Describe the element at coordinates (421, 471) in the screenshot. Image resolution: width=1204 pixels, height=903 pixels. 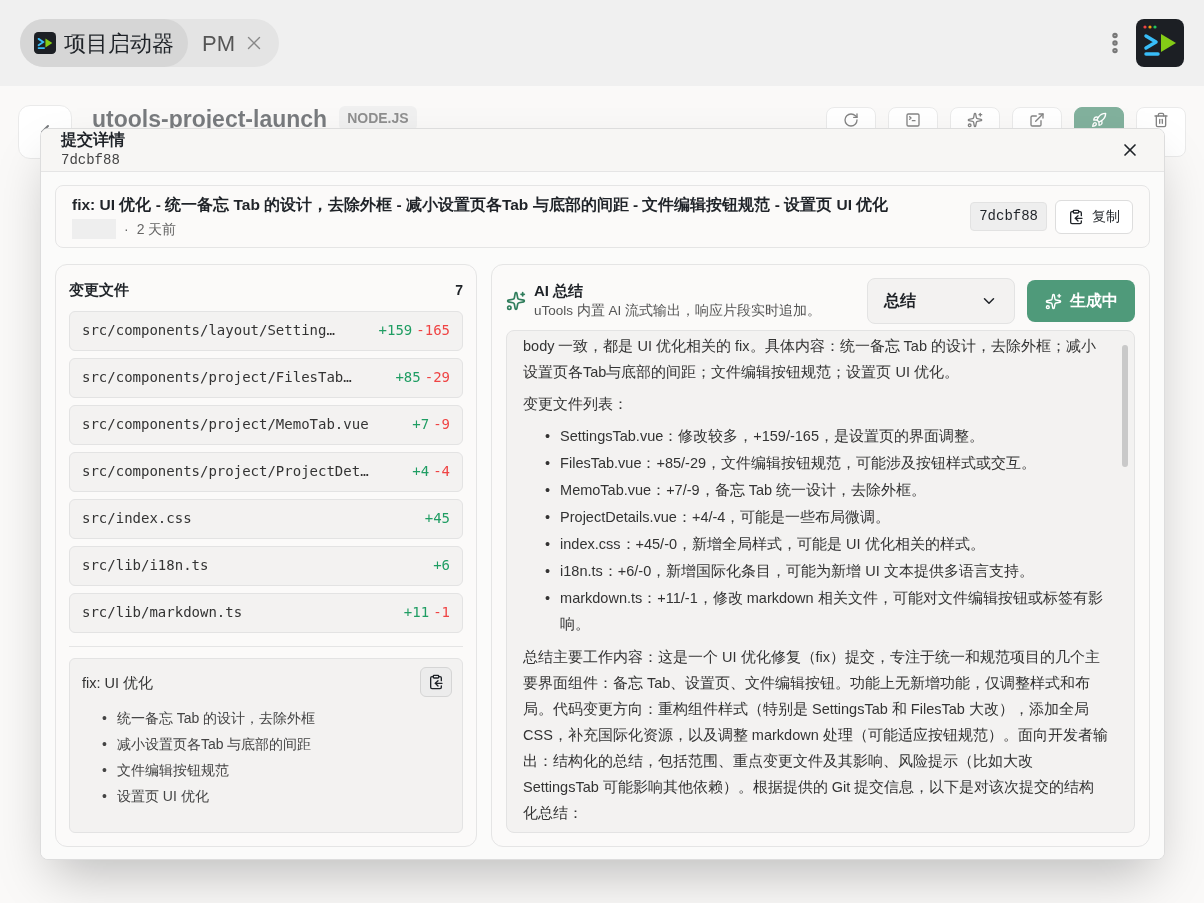
I see `additions-count: +4` at that location.